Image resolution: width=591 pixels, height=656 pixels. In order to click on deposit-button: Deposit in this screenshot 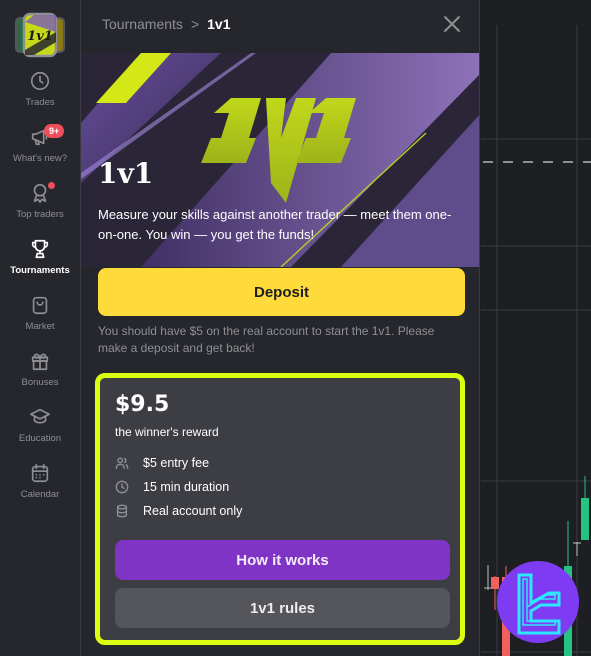, I will do `click(281, 292)`.